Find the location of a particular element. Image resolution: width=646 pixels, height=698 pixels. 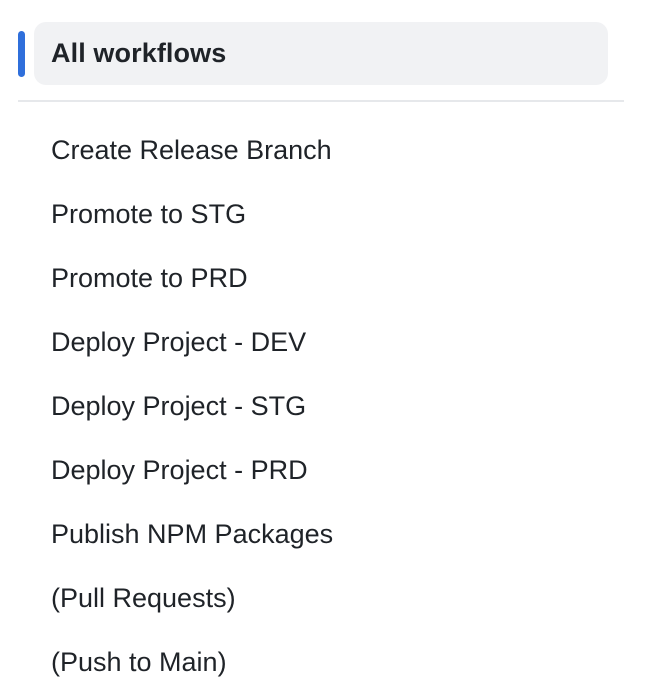

workflow-item-label: Deploy Project - STG is located at coordinates (179, 405).